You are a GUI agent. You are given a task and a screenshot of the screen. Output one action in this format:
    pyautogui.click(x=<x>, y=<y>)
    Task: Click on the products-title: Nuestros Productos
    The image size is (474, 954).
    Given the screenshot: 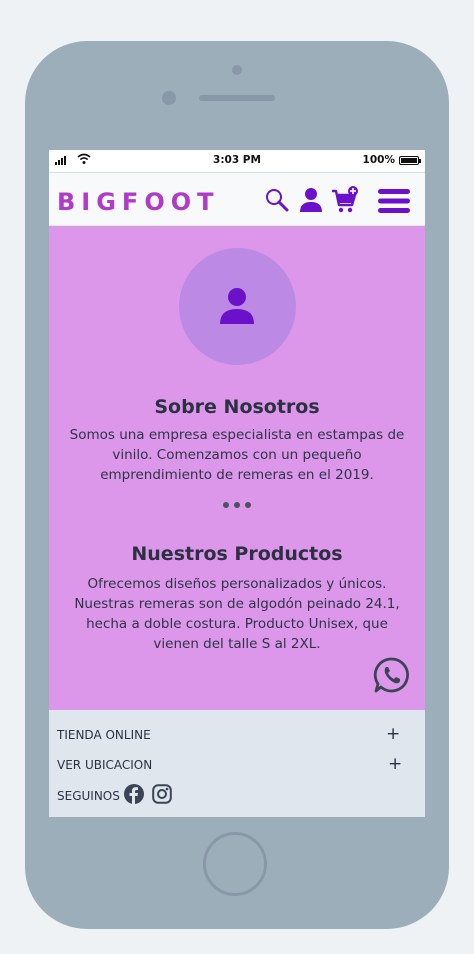 What is the action you would take?
    pyautogui.click(x=237, y=554)
    